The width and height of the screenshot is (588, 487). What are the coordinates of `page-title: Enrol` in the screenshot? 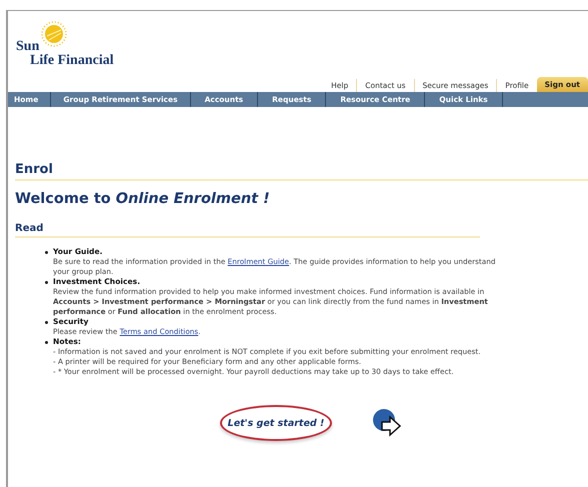 It's located at (301, 171).